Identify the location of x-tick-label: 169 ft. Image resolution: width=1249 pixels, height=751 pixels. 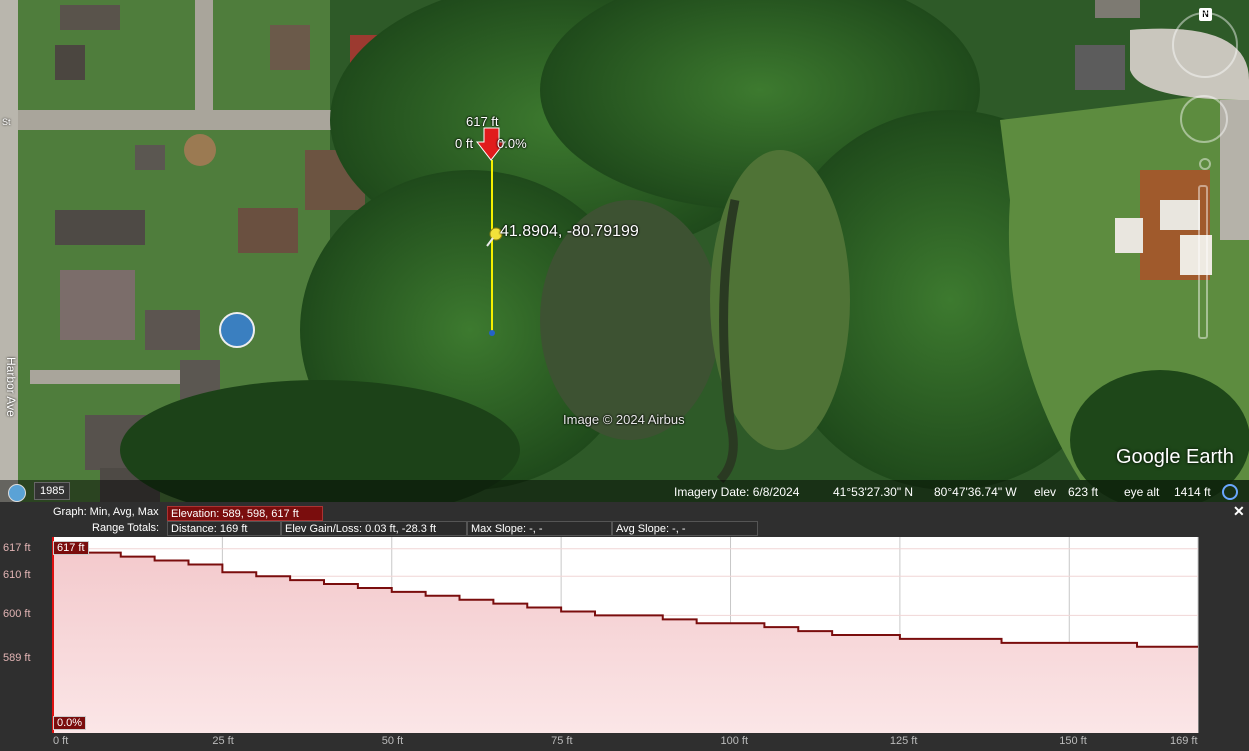
(1184, 741).